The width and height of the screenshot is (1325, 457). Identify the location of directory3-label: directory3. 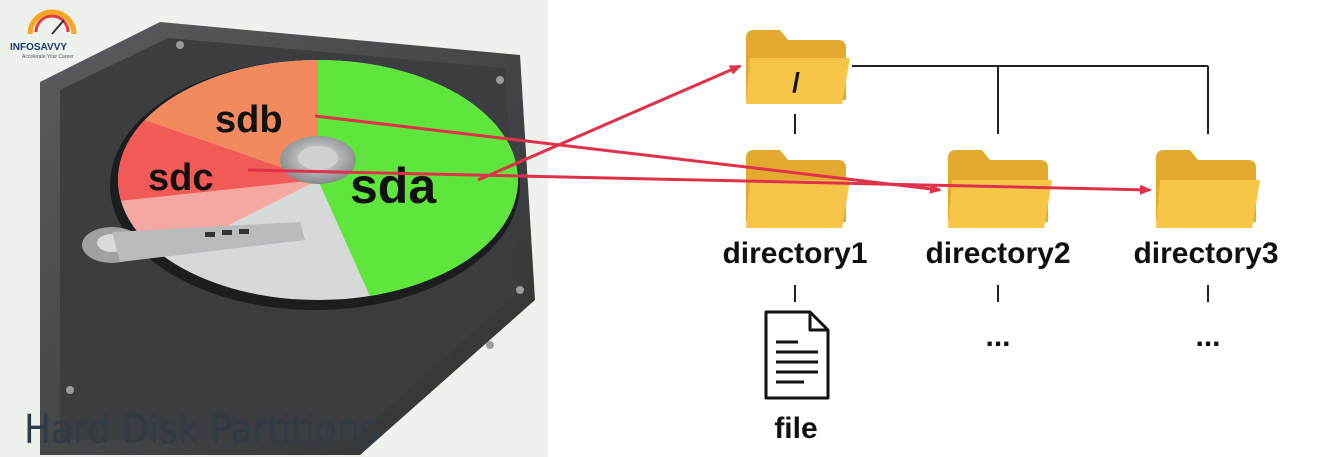
(1205, 253).